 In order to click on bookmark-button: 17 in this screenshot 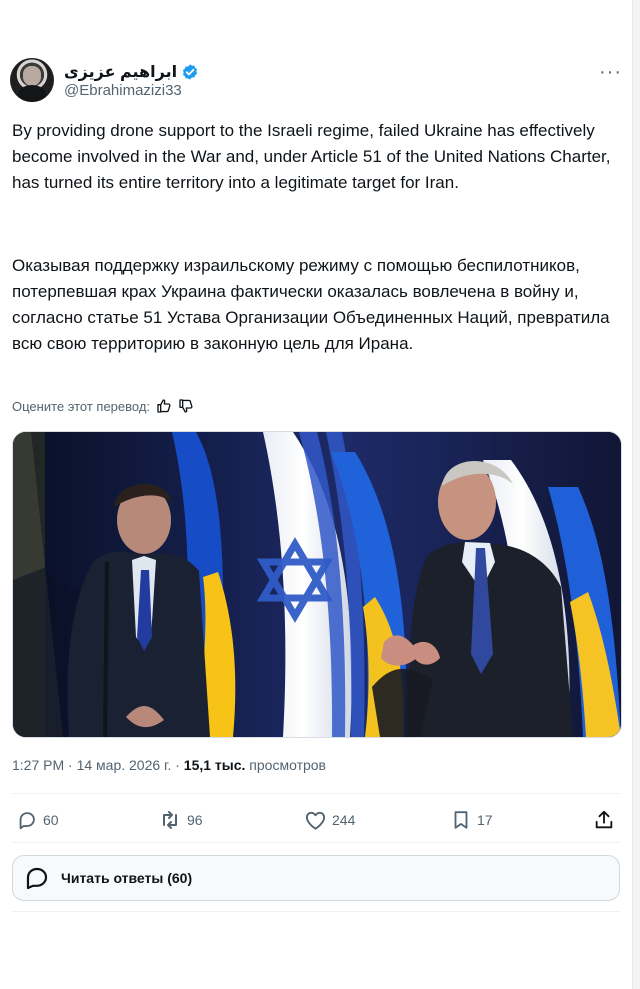, I will do `click(471, 820)`.